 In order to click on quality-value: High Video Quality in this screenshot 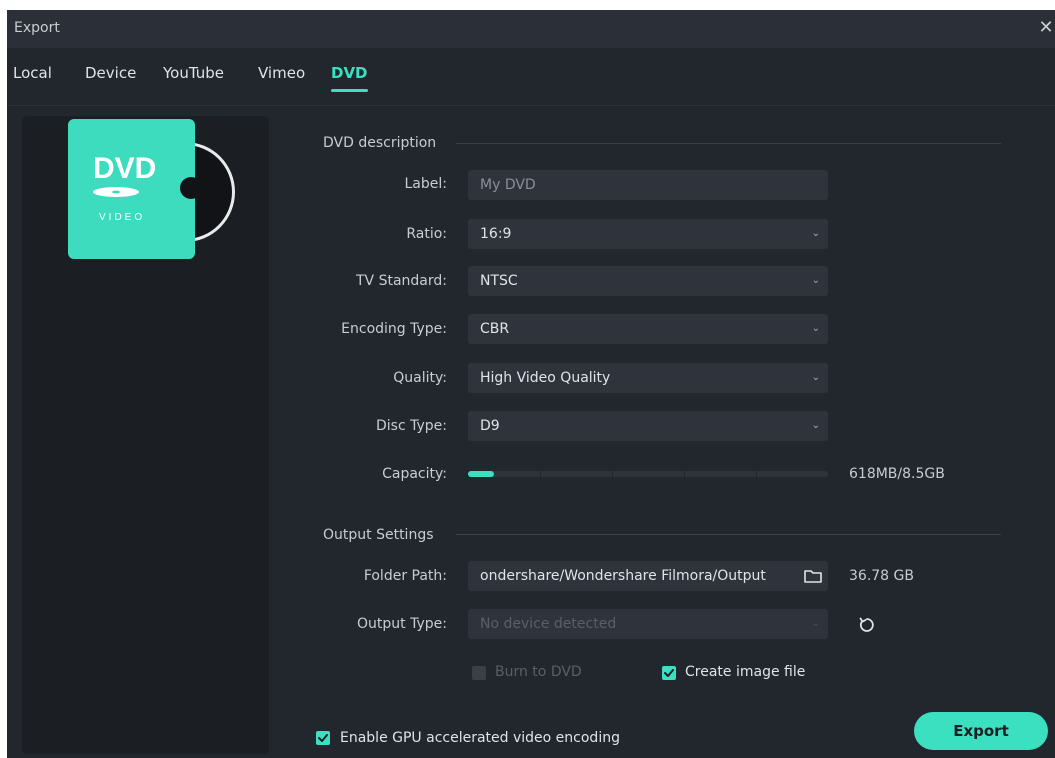, I will do `click(545, 378)`.